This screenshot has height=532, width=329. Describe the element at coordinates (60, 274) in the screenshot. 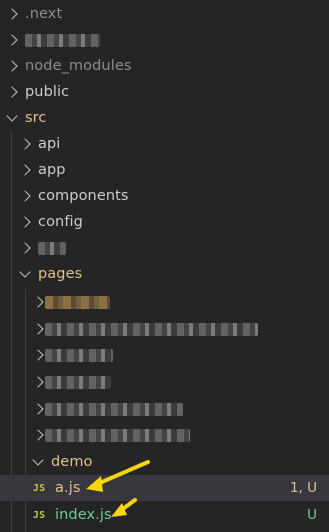

I see `tree-item-label: pages` at that location.